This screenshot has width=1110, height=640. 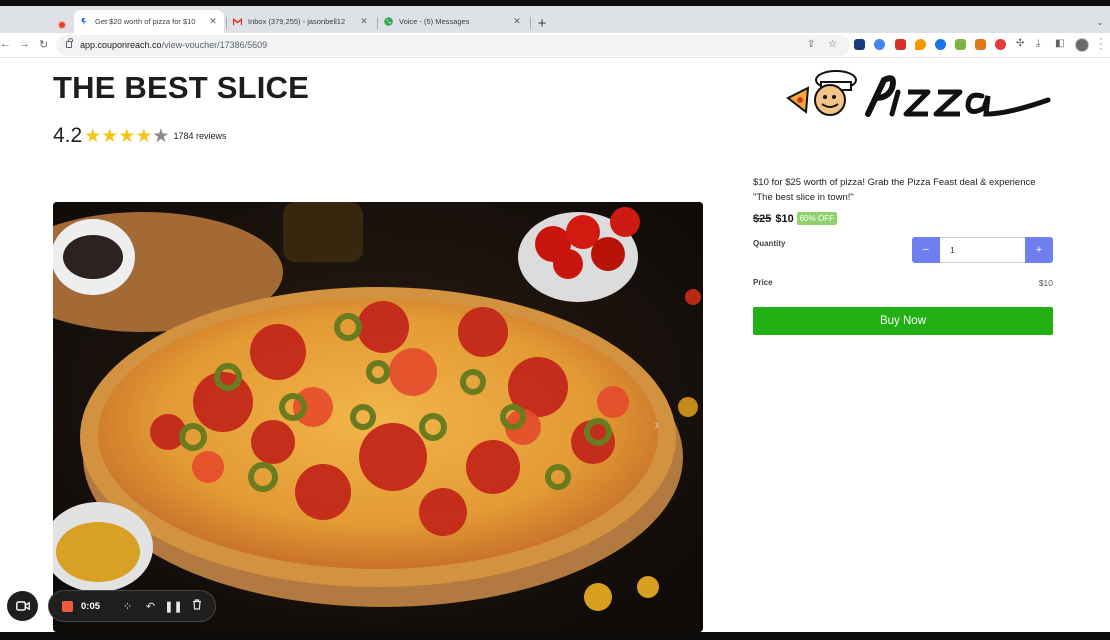 What do you see at coordinates (795, 218) in the screenshot?
I see `price-row: $25 $10 60% OFF` at bounding box center [795, 218].